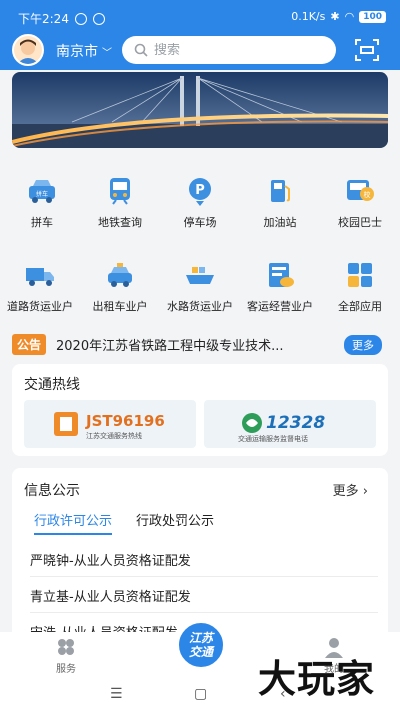  I want to click on wifi-icon: ◠, so click(349, 16).